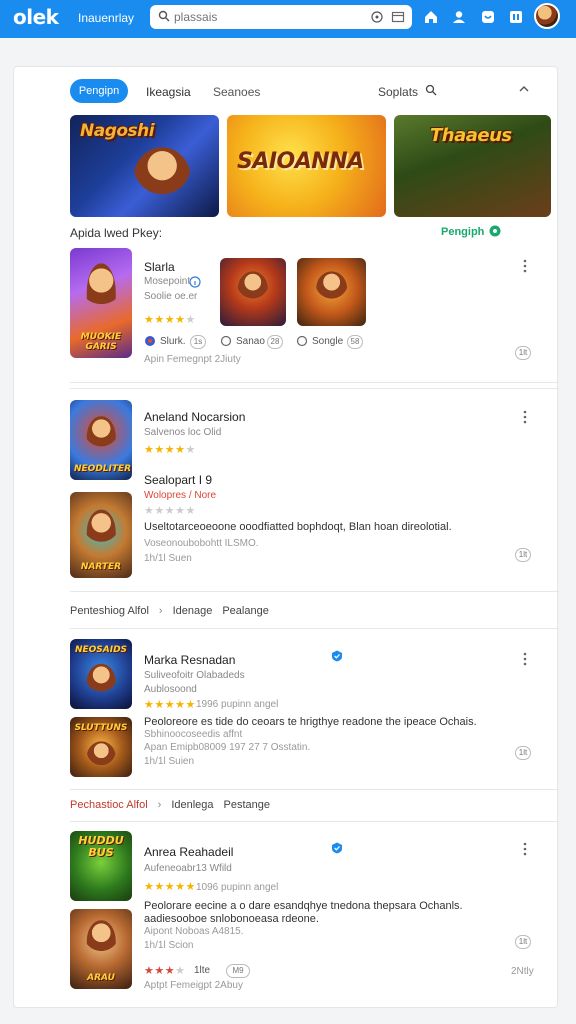  What do you see at coordinates (36, 17) in the screenshot?
I see `app-logo: olek` at bounding box center [36, 17].